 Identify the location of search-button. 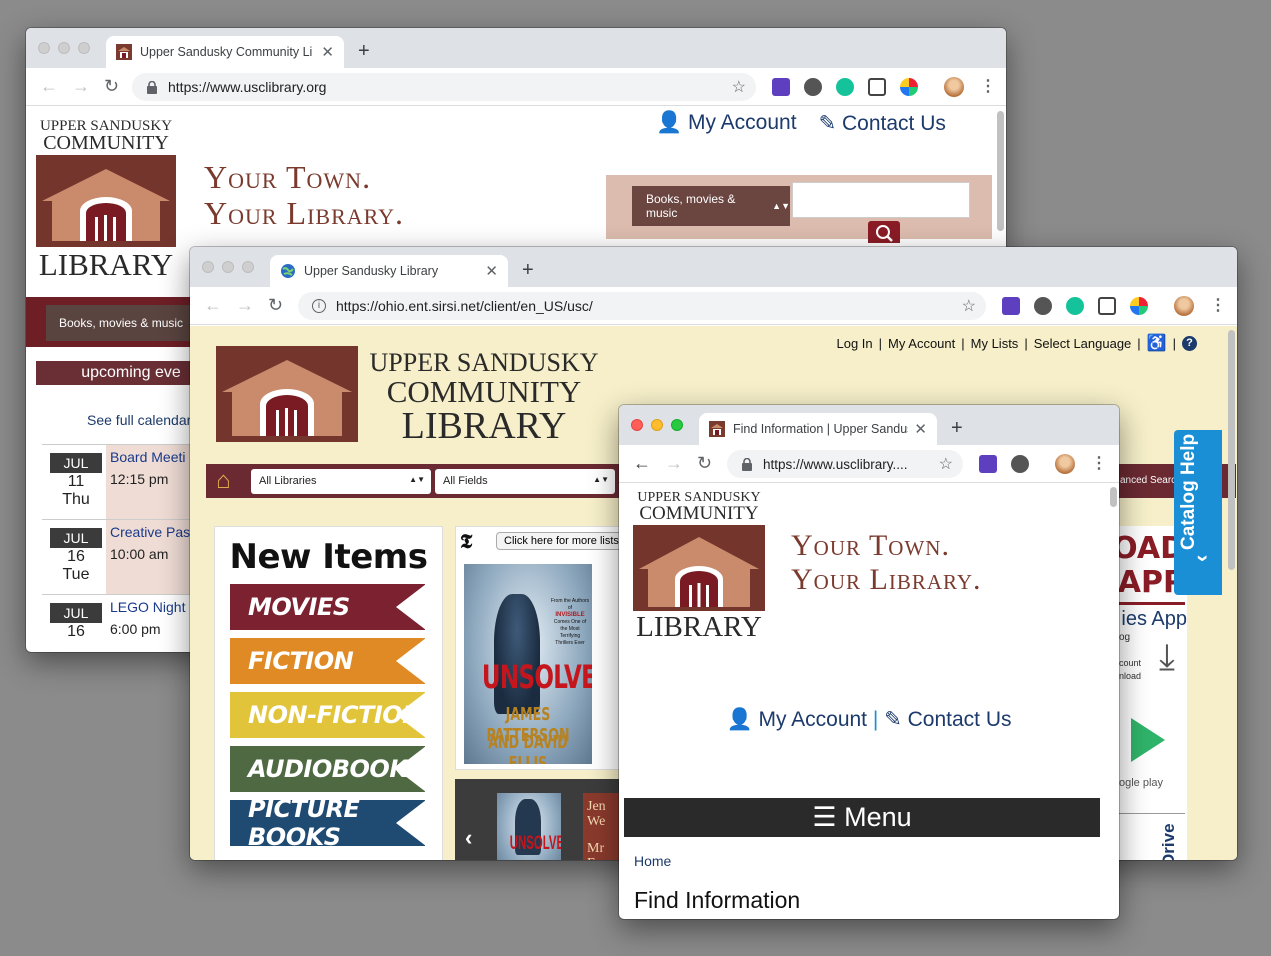
(884, 232).